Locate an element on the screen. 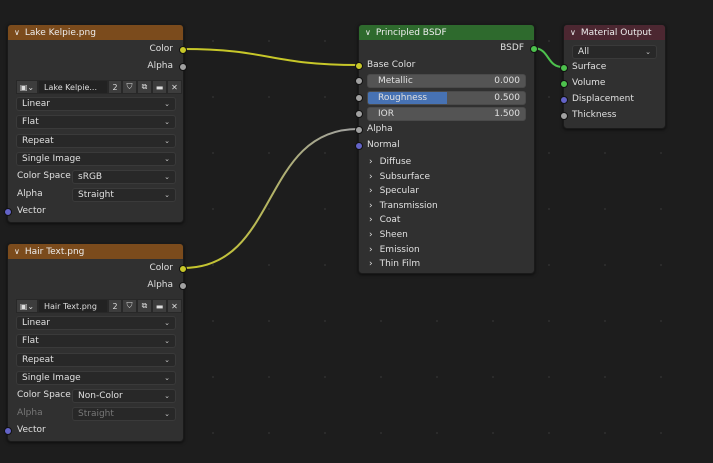 The width and height of the screenshot is (713, 463). slider-metallic: Metallic 0.000 is located at coordinates (446, 81).